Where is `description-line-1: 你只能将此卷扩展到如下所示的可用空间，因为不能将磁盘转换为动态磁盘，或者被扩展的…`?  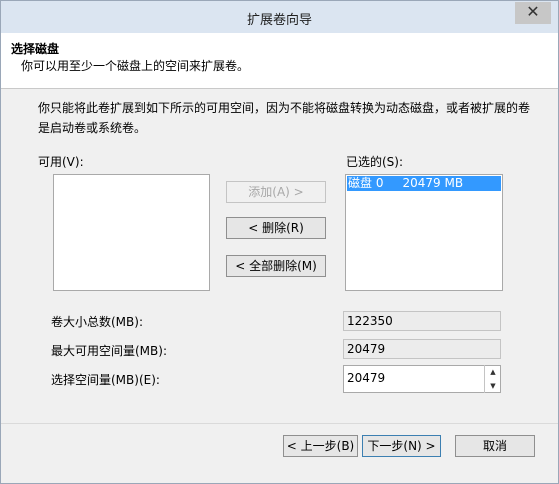
description-line-1: 你只能将此卷扩展到如下所示的可用空间，因为不能将磁盘转换为动态磁盘，或者被扩展的… is located at coordinates (284, 108).